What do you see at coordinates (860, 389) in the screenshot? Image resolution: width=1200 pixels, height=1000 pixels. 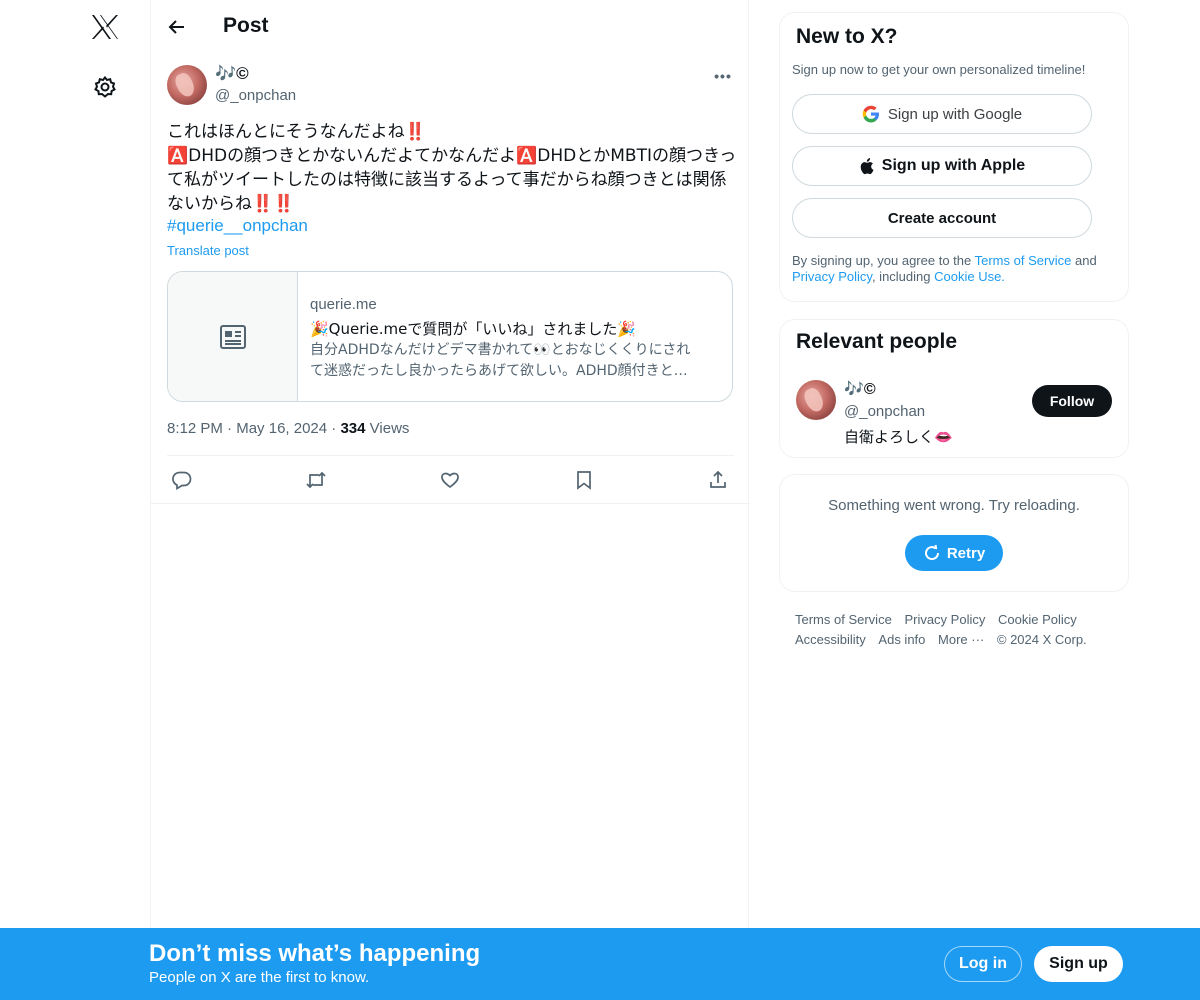 I see `relevant-name: 🎶©` at bounding box center [860, 389].